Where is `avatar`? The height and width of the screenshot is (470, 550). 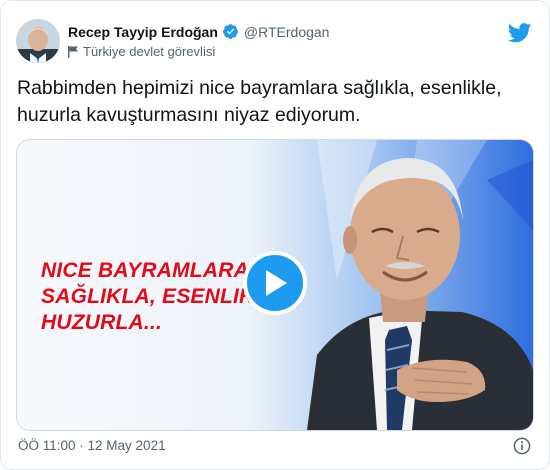
avatar is located at coordinates (38, 41).